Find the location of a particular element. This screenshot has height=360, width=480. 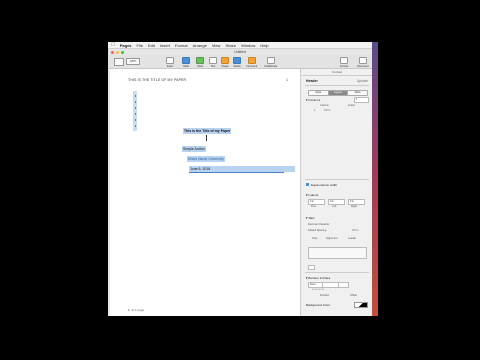

update-button: Update is located at coordinates (362, 81).